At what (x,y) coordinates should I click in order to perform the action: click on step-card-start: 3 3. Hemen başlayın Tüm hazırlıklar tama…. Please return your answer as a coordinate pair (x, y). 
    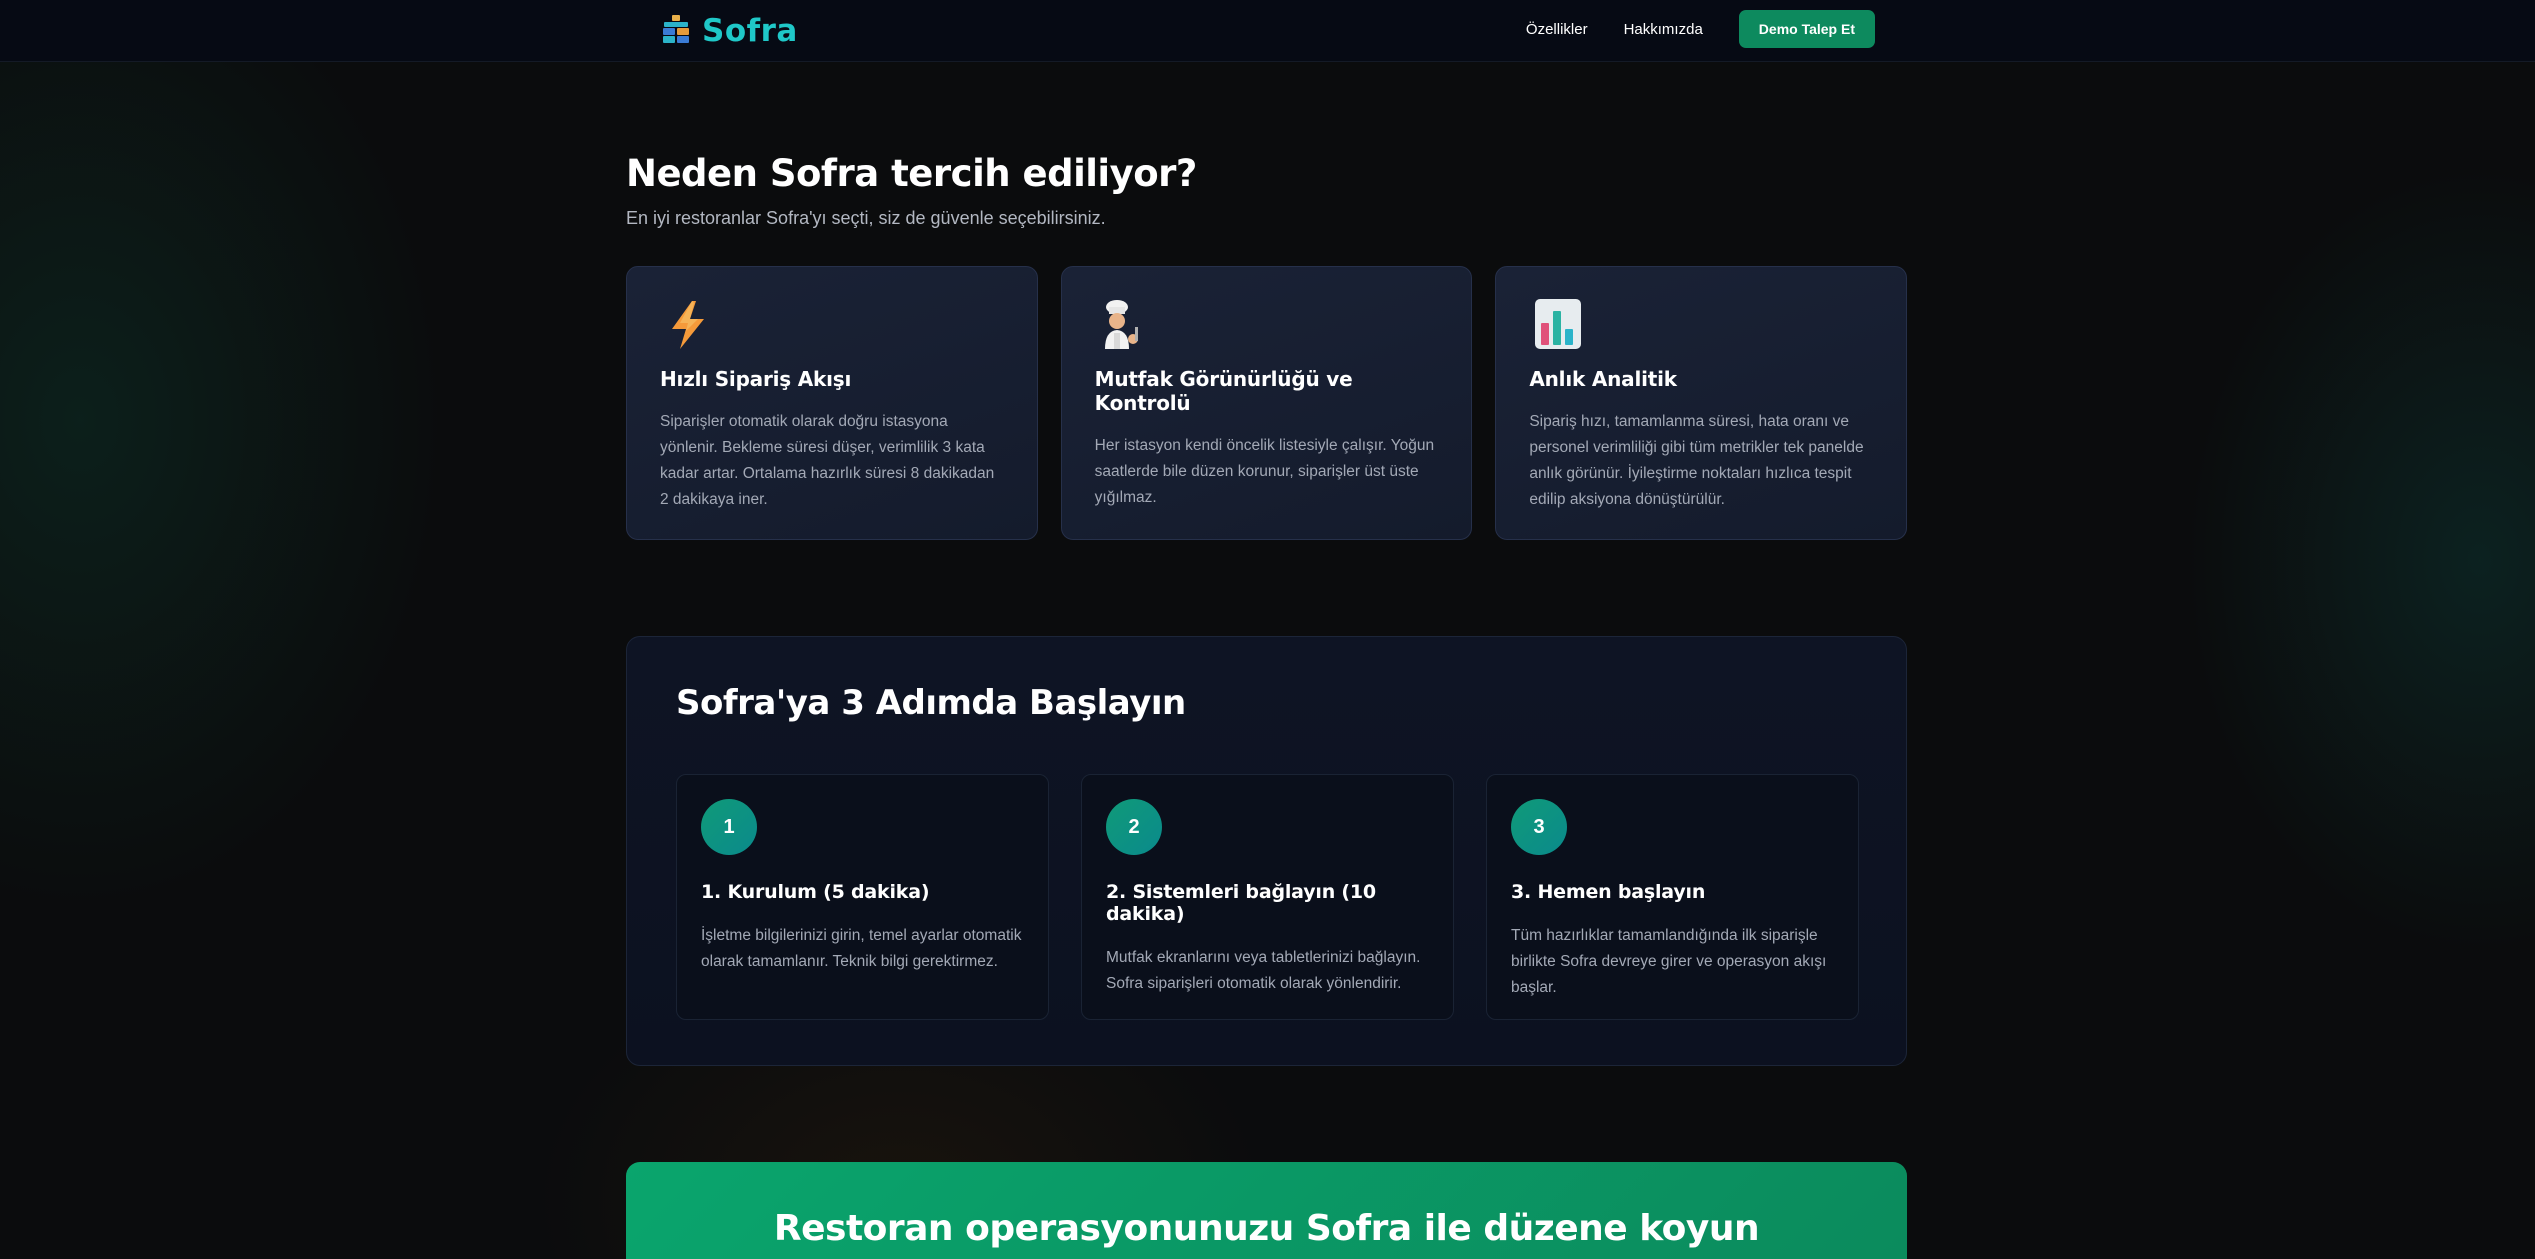
    Looking at the image, I should click on (1672, 897).